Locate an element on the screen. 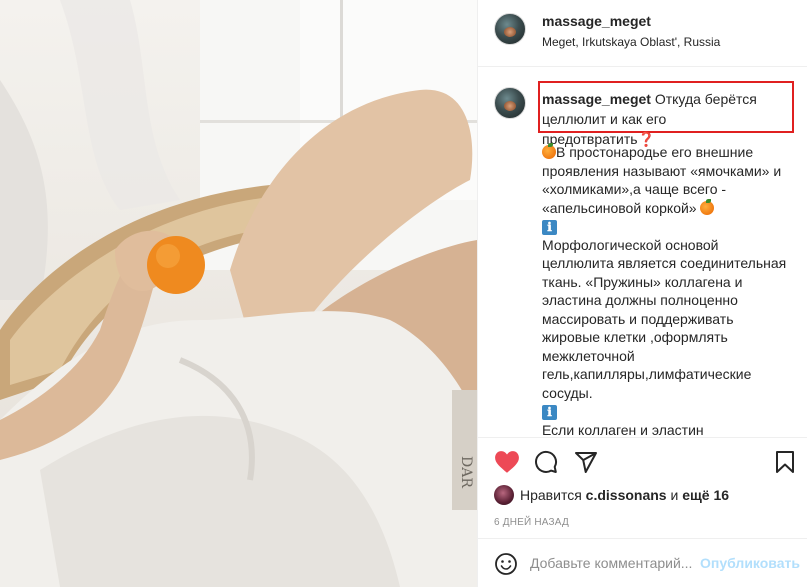 The height and width of the screenshot is (587, 807). caption-paragraph-3: Если коллаген и эластин is located at coordinates (623, 429).